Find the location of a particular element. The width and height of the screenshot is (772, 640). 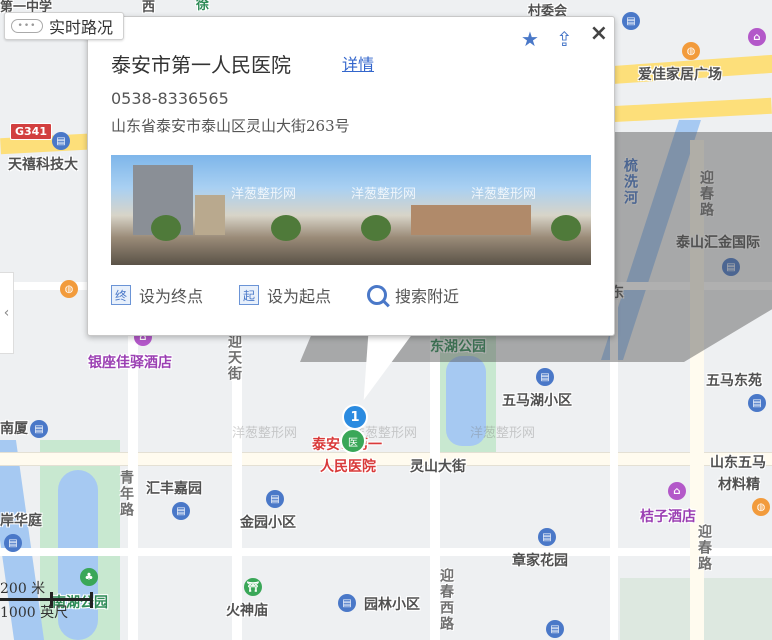

realtime-traffic-label: 实时路况 is located at coordinates (81, 27).